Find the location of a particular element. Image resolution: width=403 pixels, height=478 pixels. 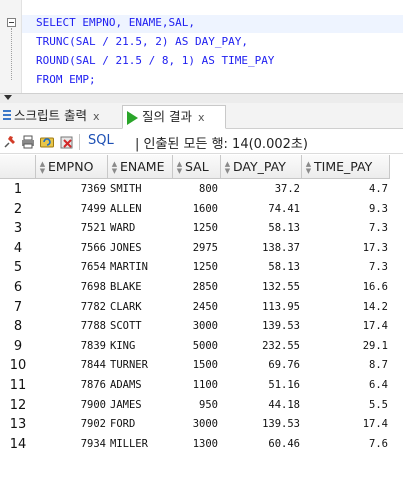

row-number: 5 is located at coordinates (18, 268).